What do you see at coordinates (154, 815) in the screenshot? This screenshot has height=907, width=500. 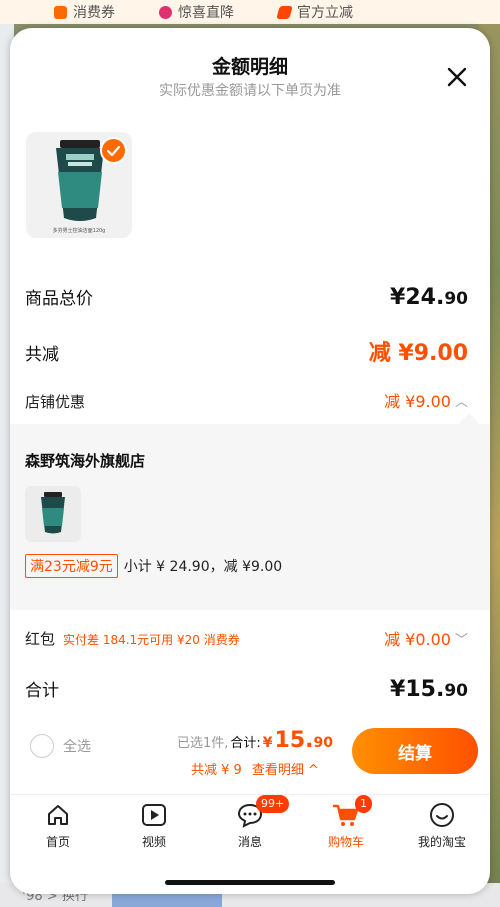 I see `video-icon` at bounding box center [154, 815].